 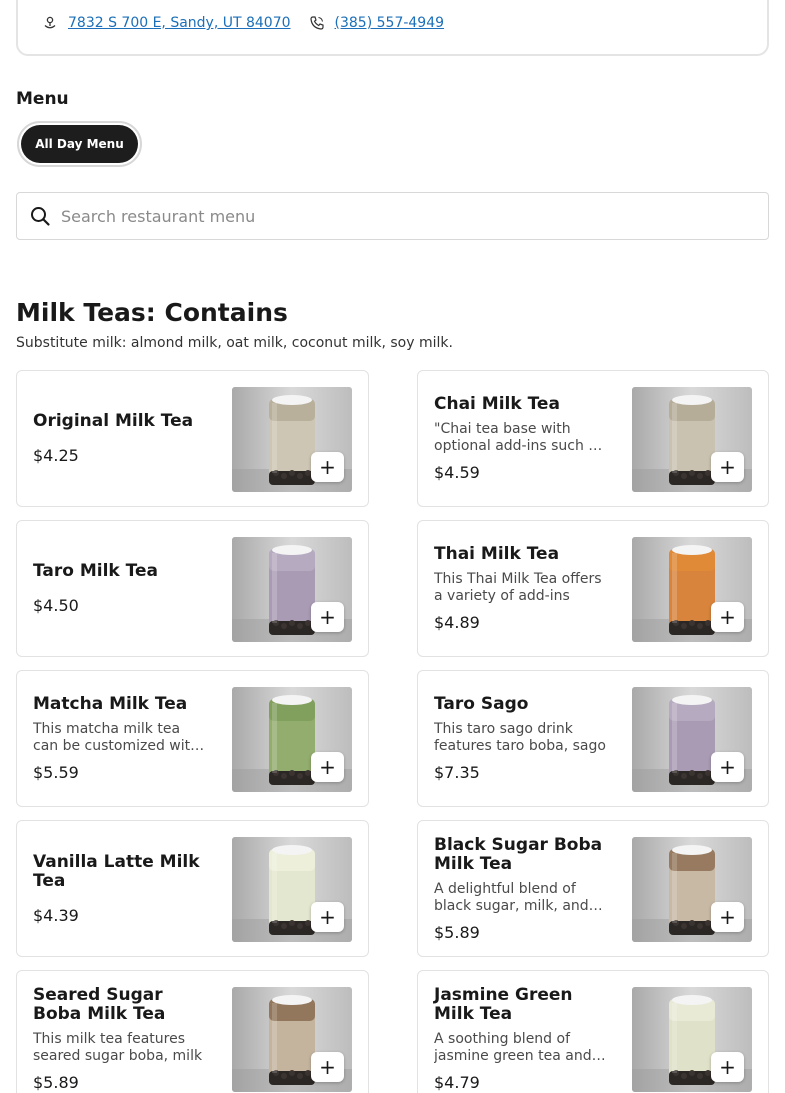 What do you see at coordinates (50, 22) in the screenshot?
I see `location-icon` at bounding box center [50, 22].